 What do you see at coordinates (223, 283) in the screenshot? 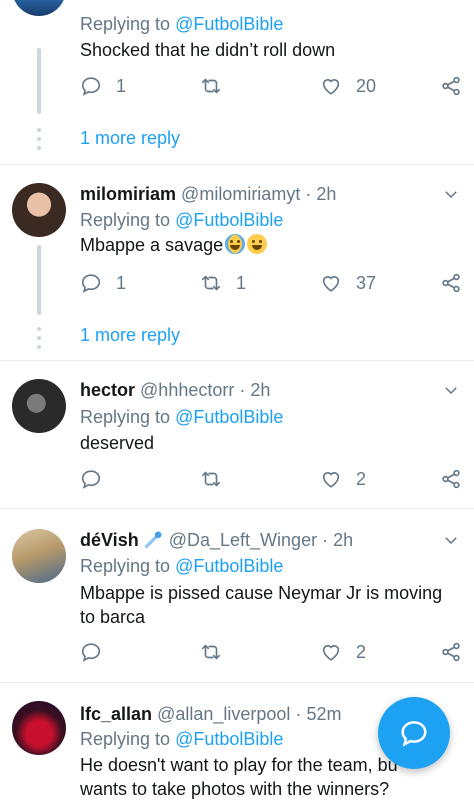
I see `retweet-button: 1` at bounding box center [223, 283].